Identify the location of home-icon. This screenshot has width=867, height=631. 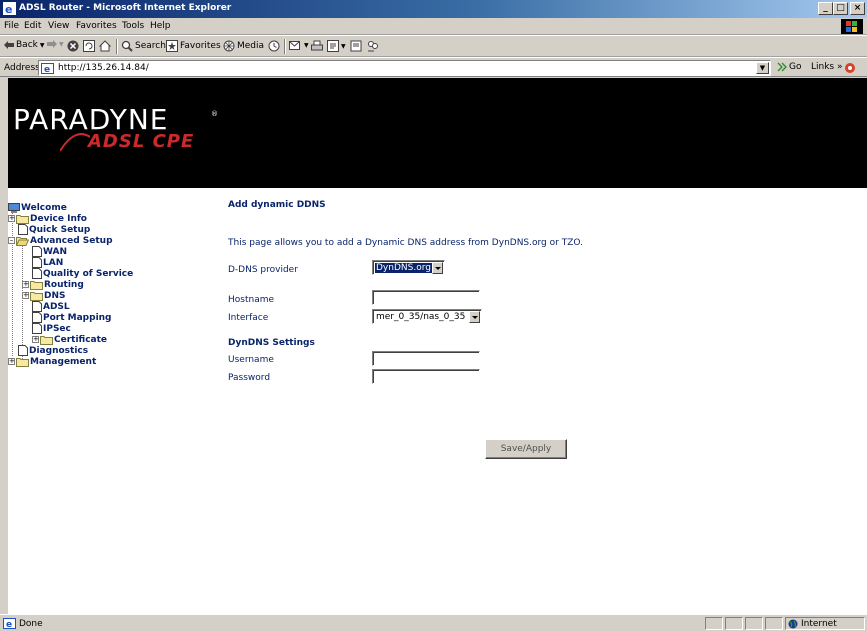
(105, 46).